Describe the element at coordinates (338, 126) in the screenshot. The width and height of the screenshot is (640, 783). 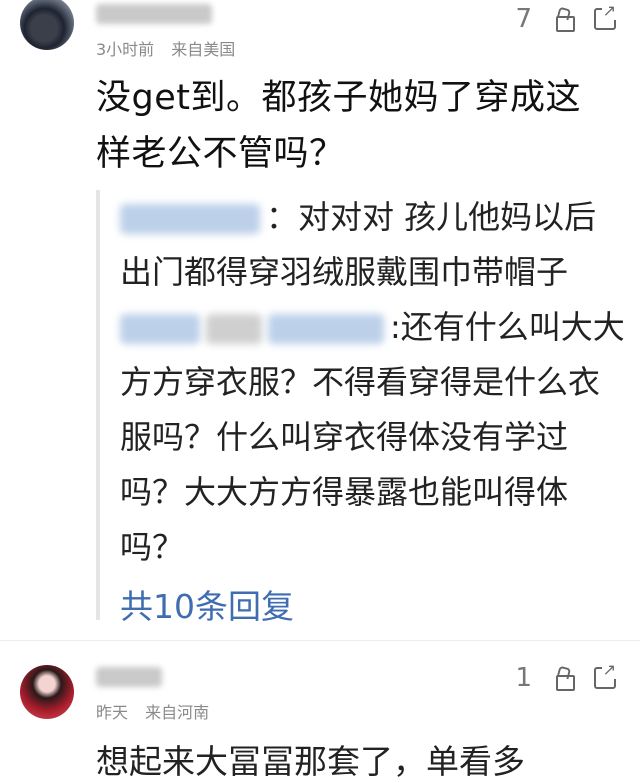
I see `comment-content: 没get到。都孩子她妈了穿成这样老公不管吗？` at that location.